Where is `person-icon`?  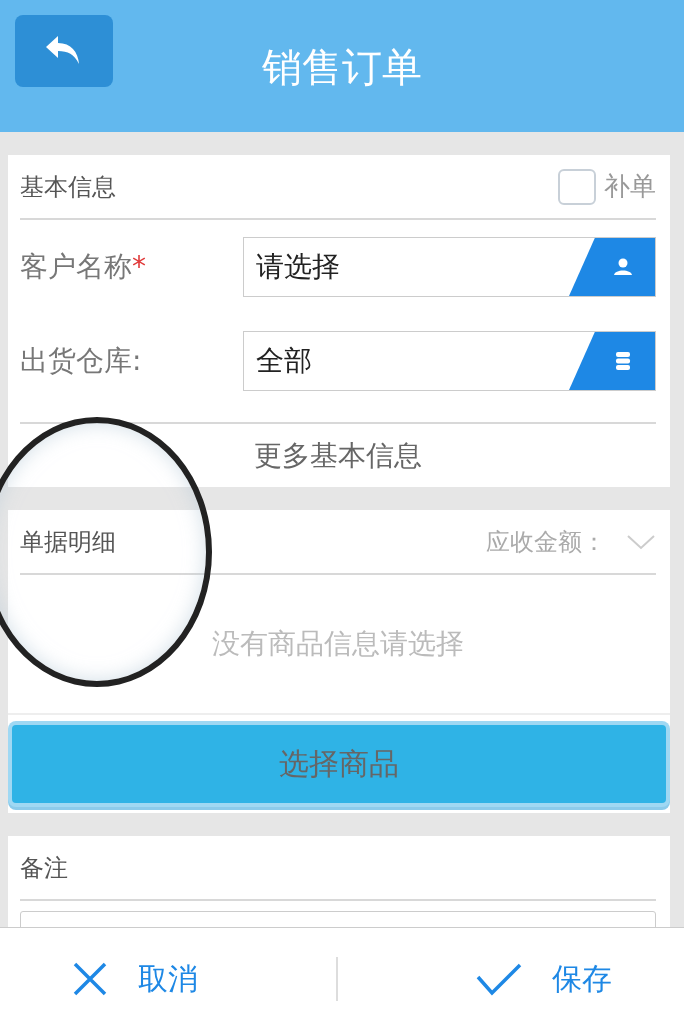
person-icon is located at coordinates (623, 267).